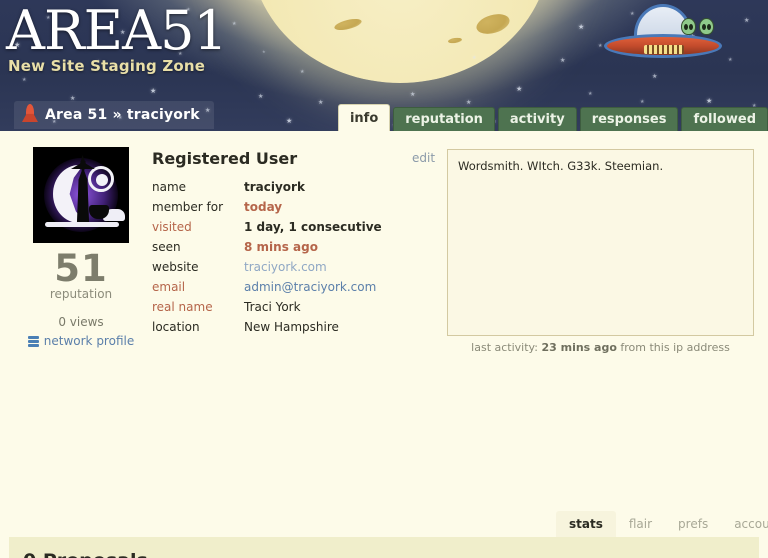 This screenshot has width=768, height=558. I want to click on info-row: email admin@traciyork.com, so click(267, 287).